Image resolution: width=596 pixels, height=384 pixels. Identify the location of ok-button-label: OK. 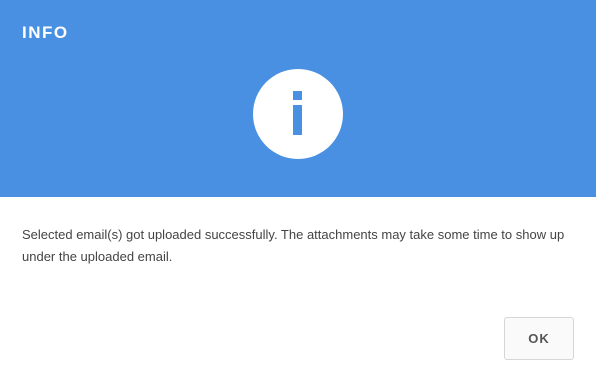
(539, 338).